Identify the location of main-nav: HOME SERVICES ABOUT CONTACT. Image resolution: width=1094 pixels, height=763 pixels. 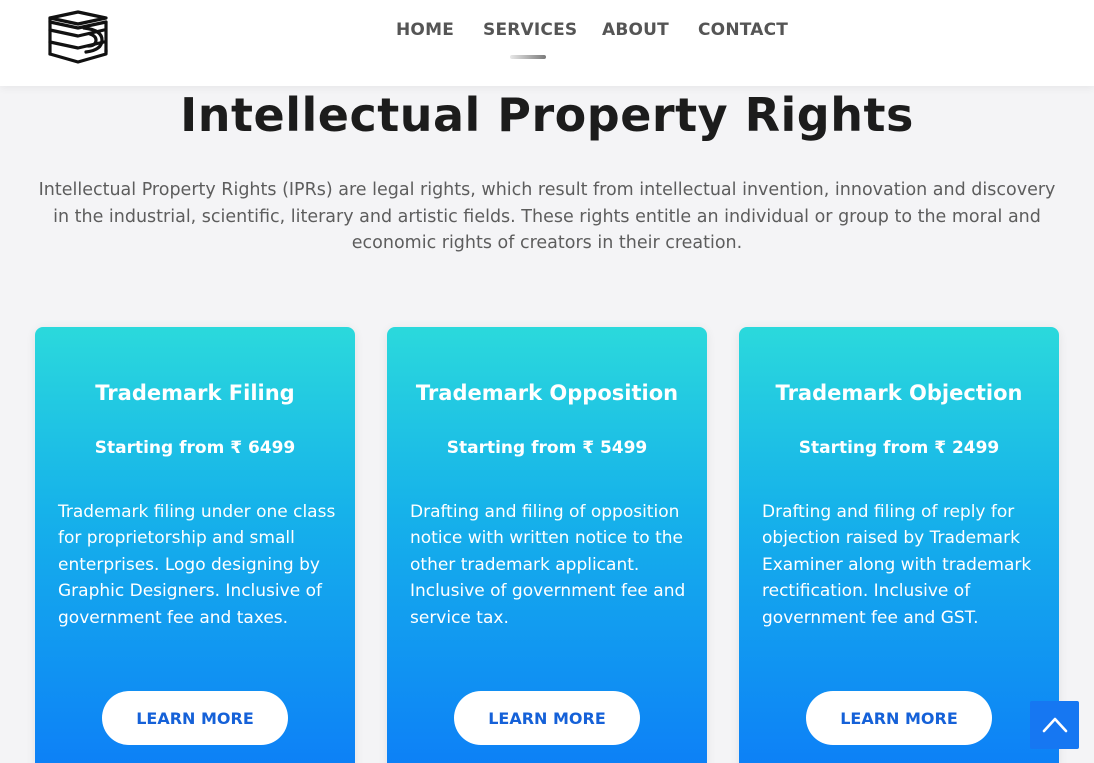
(547, 35).